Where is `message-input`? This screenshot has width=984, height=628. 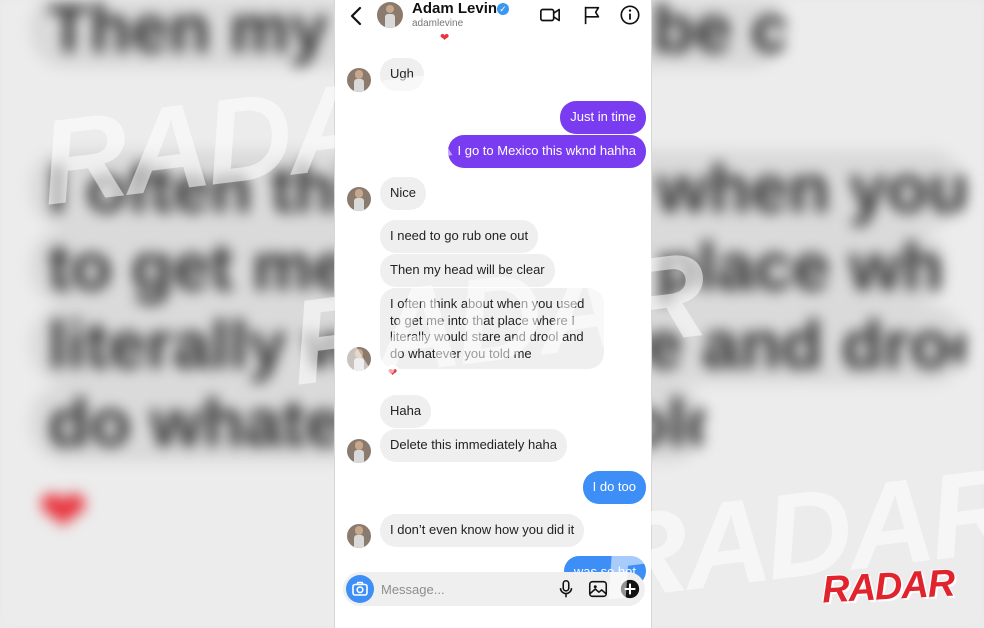
message-input is located at coordinates (456, 589).